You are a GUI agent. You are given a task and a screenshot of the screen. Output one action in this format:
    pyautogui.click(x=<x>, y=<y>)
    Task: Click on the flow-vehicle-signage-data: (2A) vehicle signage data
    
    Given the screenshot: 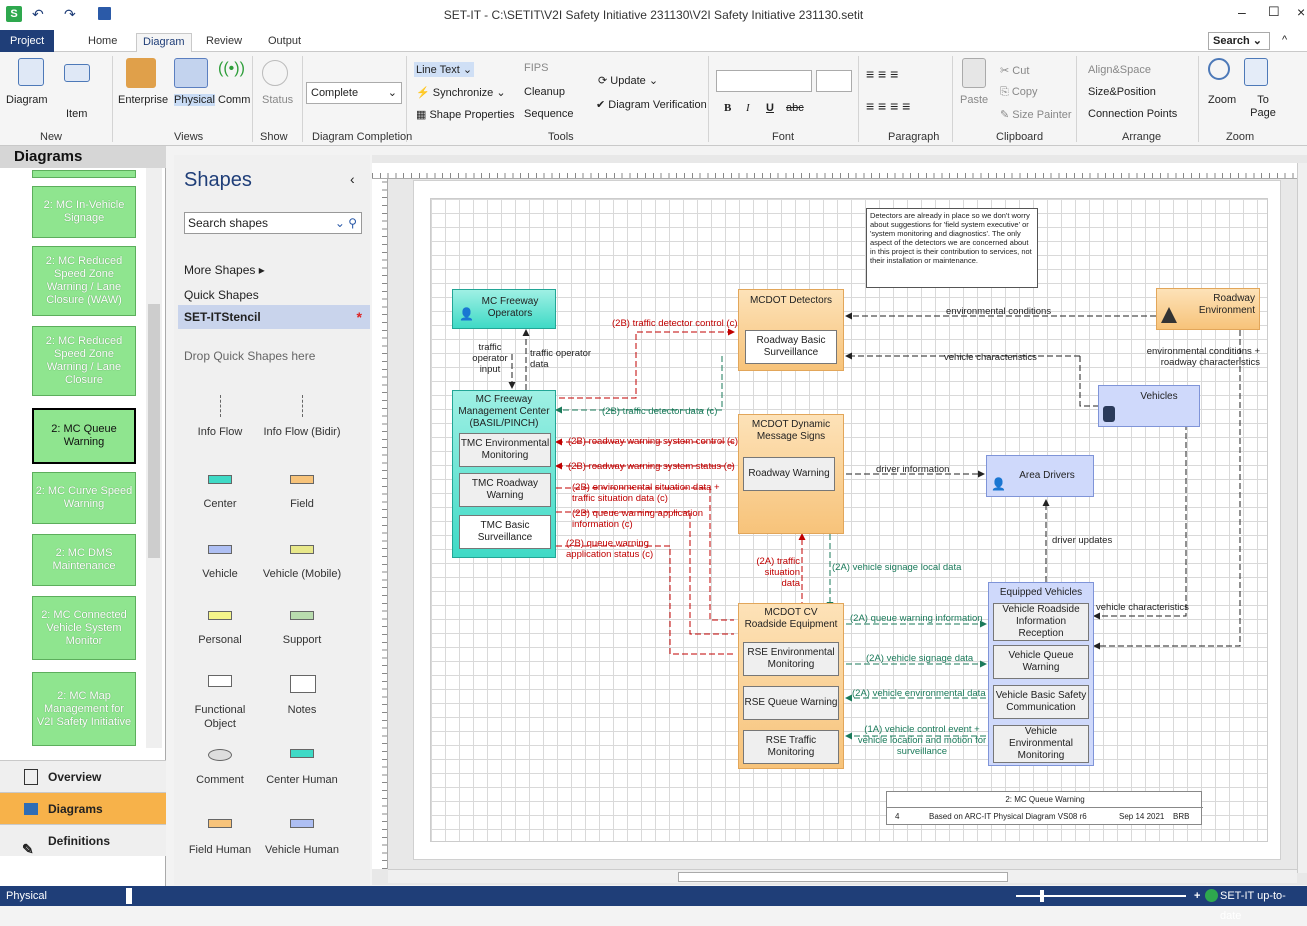 What is the action you would take?
    pyautogui.click(x=919, y=658)
    